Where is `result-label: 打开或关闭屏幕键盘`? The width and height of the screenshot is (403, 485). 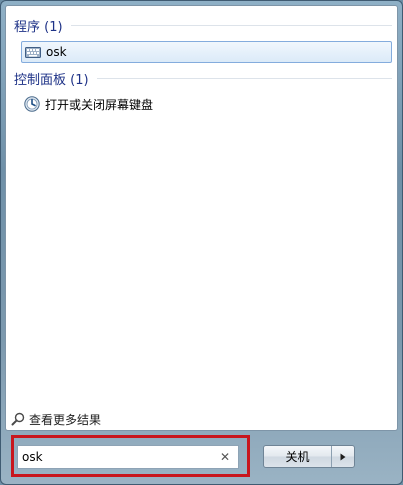 result-label: 打开或关闭屏幕键盘 is located at coordinates (99, 104).